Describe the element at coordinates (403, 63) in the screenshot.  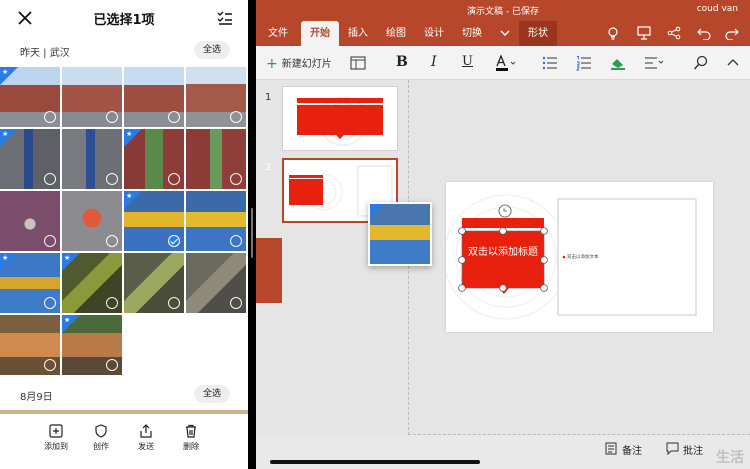
I see `bold-button: B` at that location.